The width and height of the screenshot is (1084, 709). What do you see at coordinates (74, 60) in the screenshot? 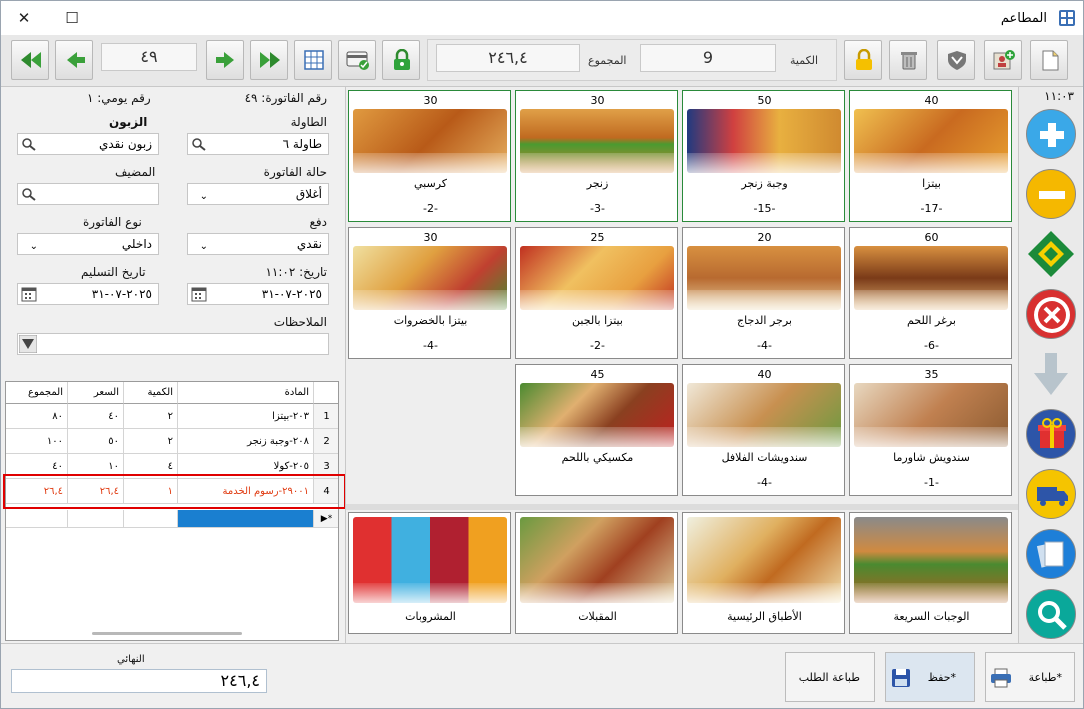
I see `previous-record-button` at bounding box center [74, 60].